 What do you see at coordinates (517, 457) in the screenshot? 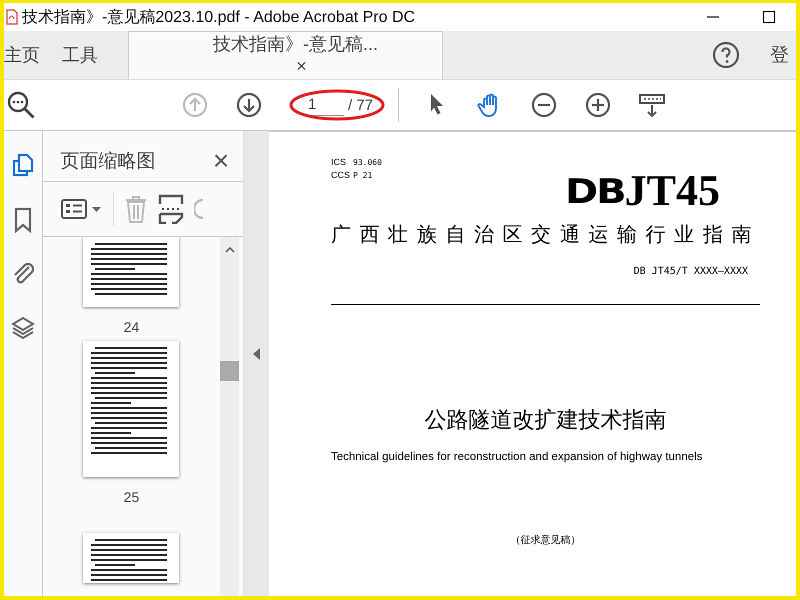
I see `document-subtitle: Technical guidelines for reconstruction and expansion of highway tunnels` at bounding box center [517, 457].